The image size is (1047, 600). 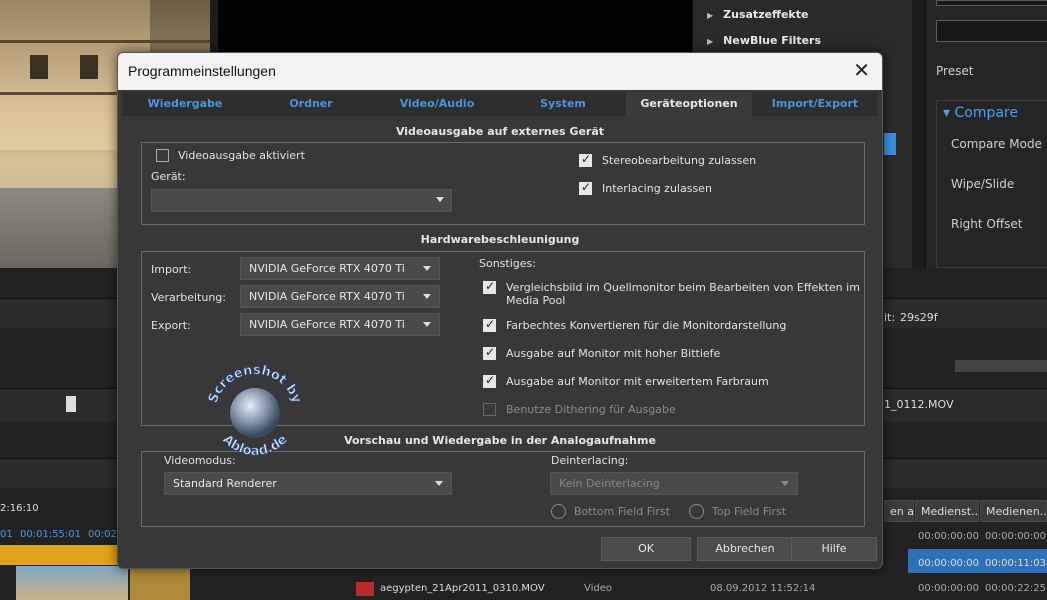 What do you see at coordinates (563, 104) in the screenshot?
I see `tab-system: System` at bounding box center [563, 104].